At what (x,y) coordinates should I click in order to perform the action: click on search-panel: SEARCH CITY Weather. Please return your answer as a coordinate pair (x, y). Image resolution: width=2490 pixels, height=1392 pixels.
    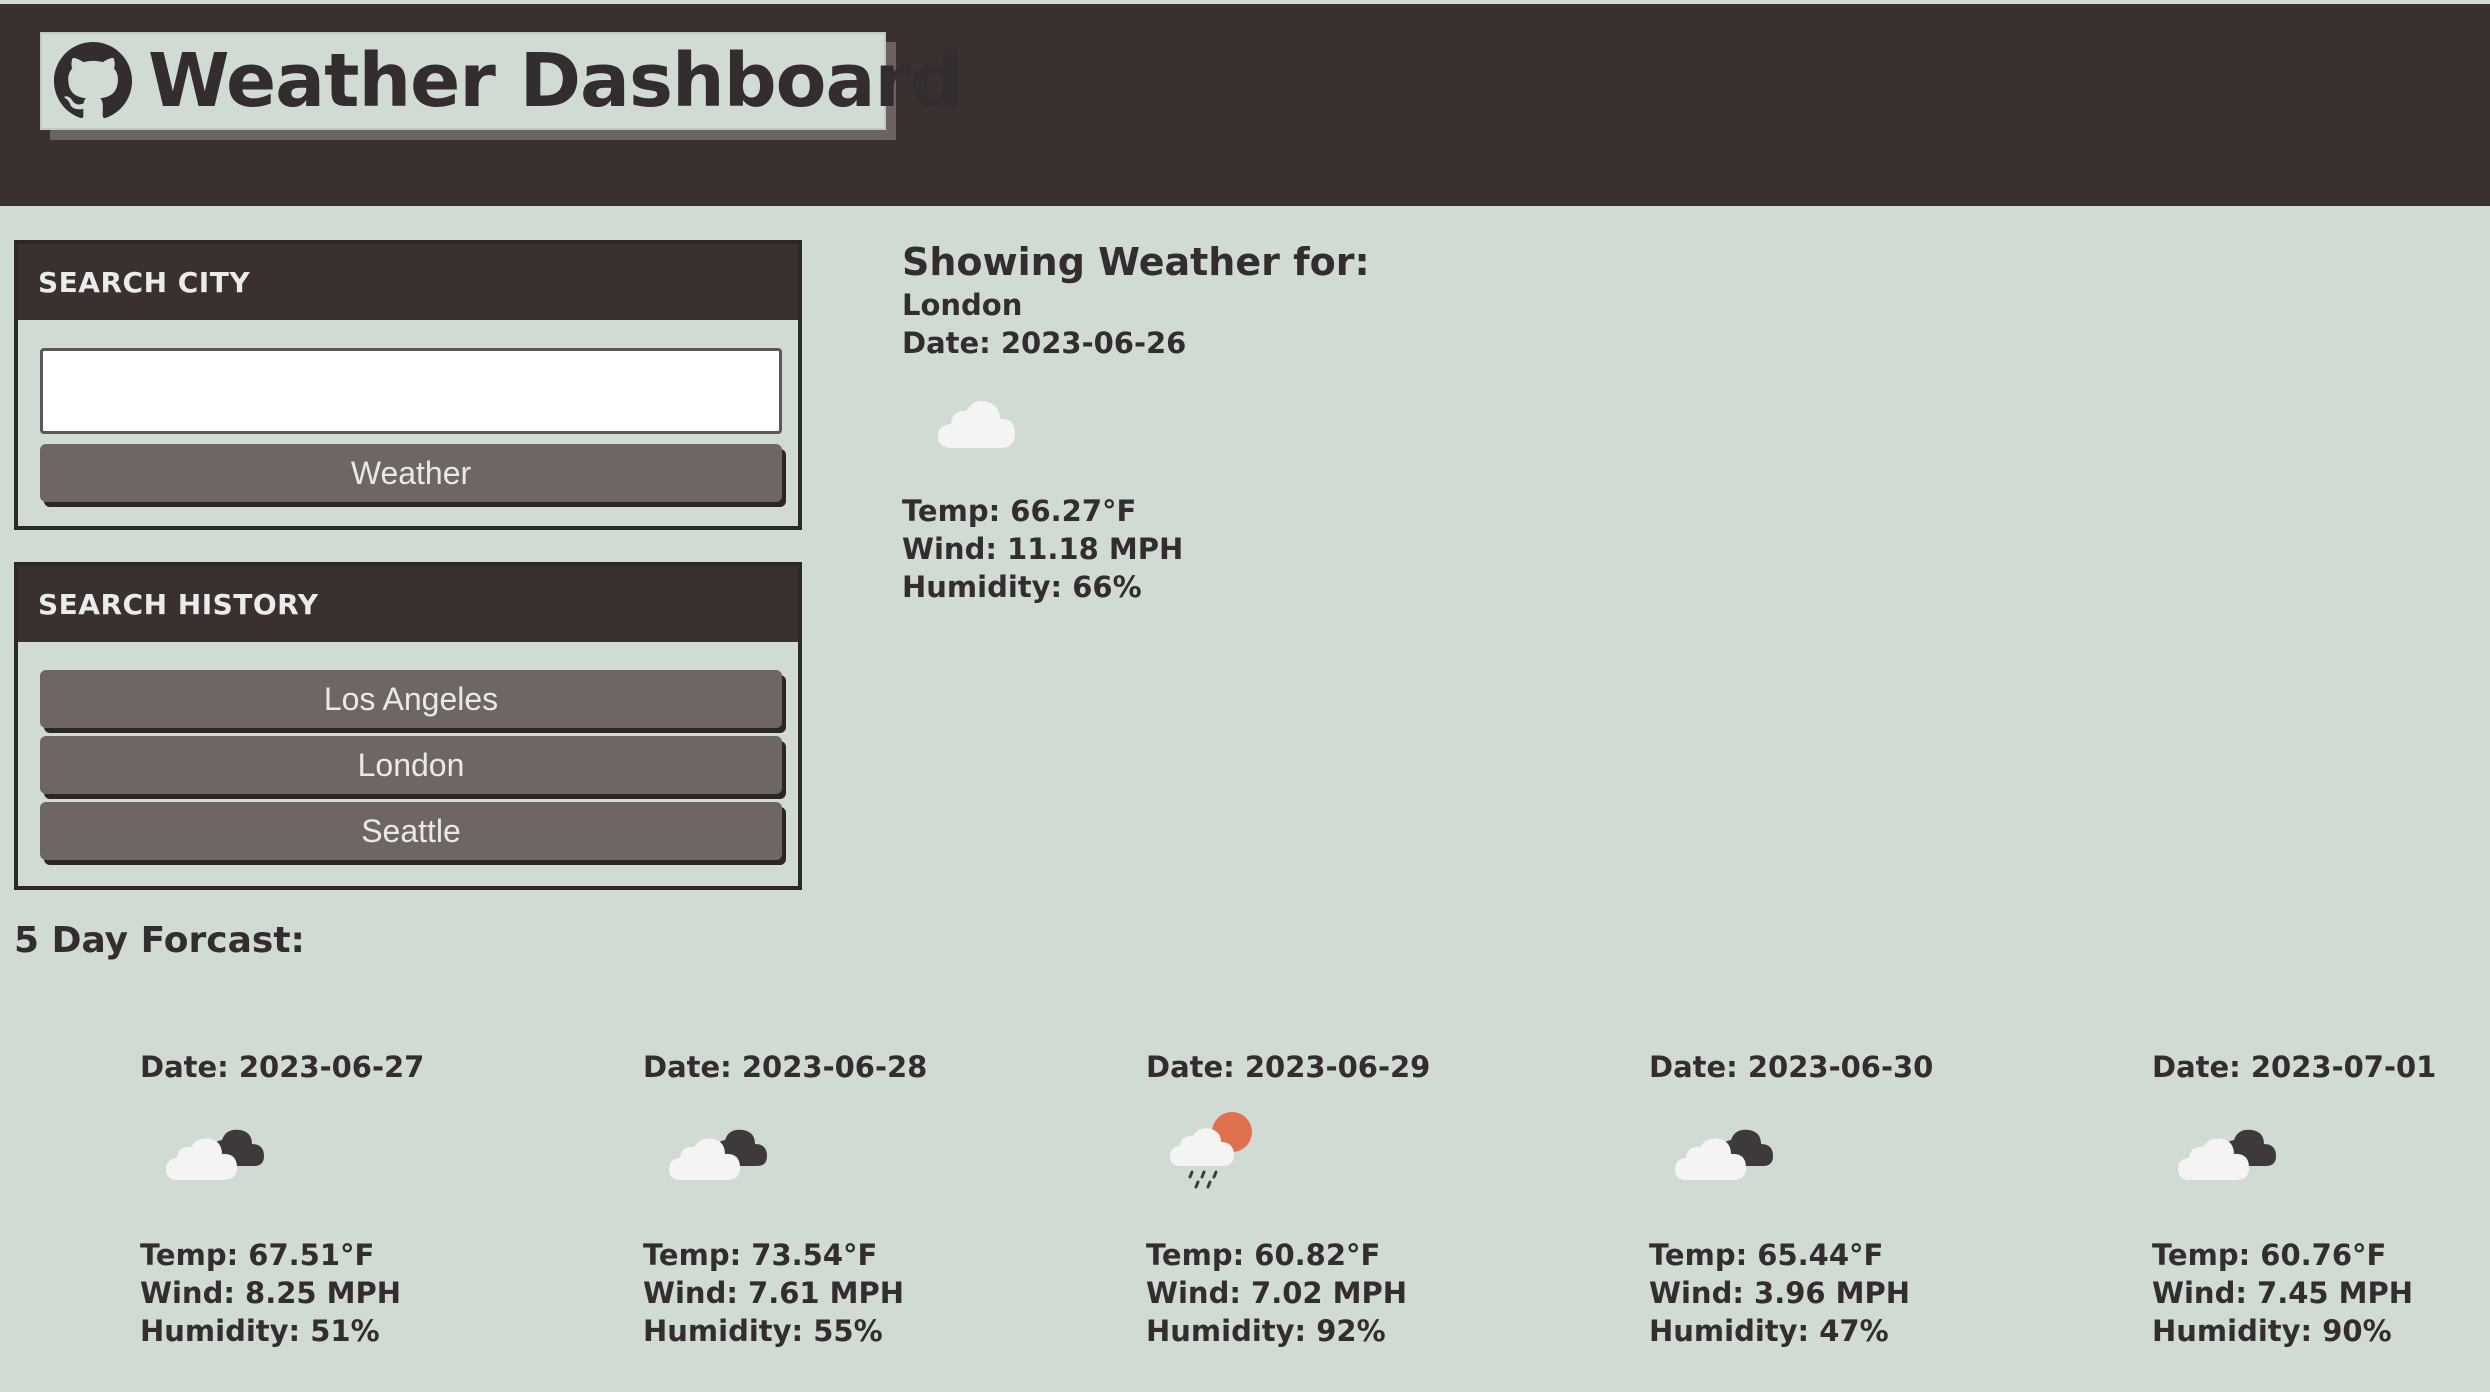
    Looking at the image, I should click on (408, 385).